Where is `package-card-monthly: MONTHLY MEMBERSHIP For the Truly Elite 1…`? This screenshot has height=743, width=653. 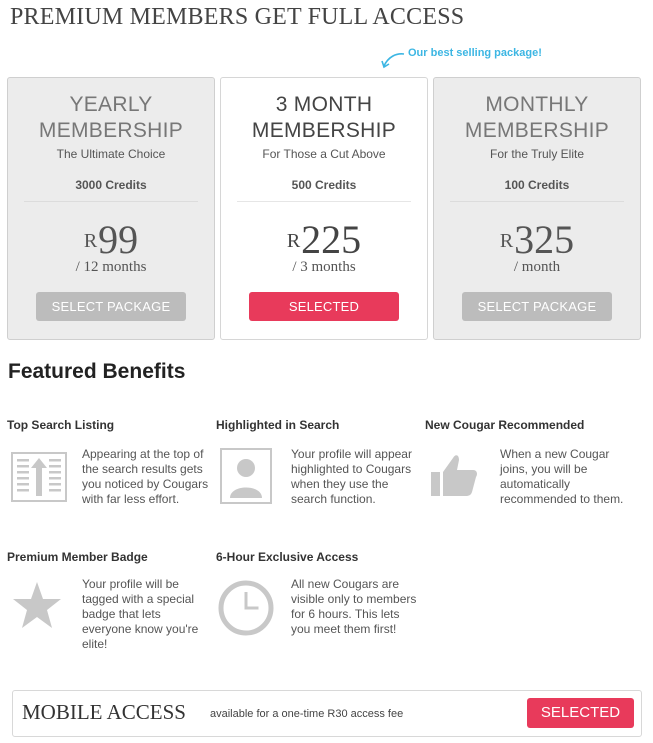 package-card-monthly: MONTHLY MEMBERSHIP For the Truly Elite 1… is located at coordinates (537, 208).